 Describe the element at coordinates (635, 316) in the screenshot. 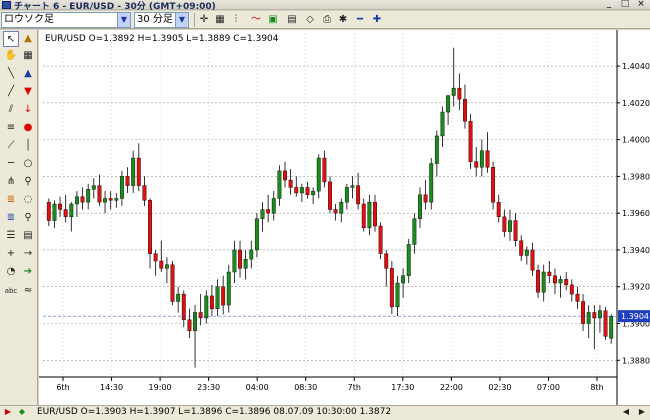

I see `current-price-label: 1.3904` at that location.